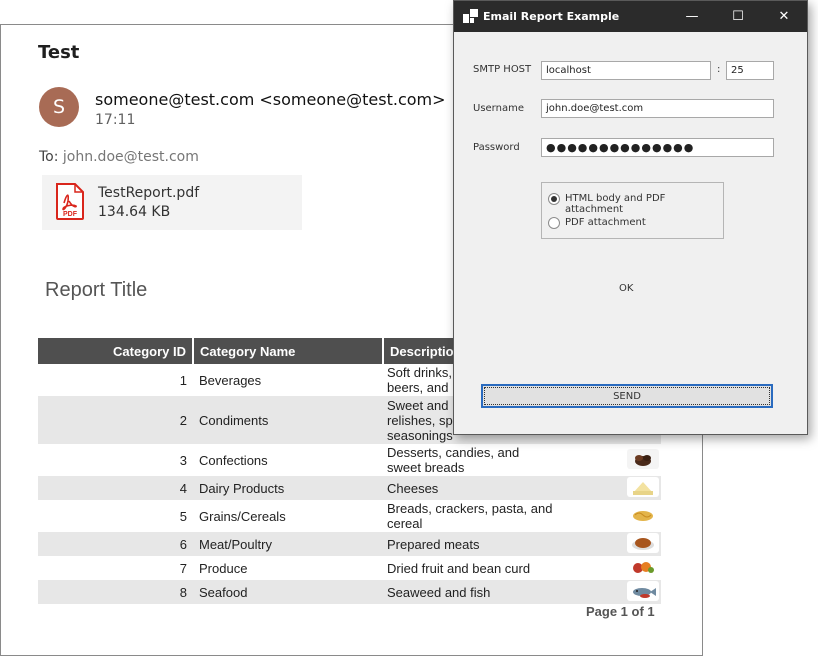 The height and width of the screenshot is (657, 818). Describe the element at coordinates (644, 204) in the screenshot. I see `radio-html-body-pdf-label: HTML body and PDF attachment` at that location.